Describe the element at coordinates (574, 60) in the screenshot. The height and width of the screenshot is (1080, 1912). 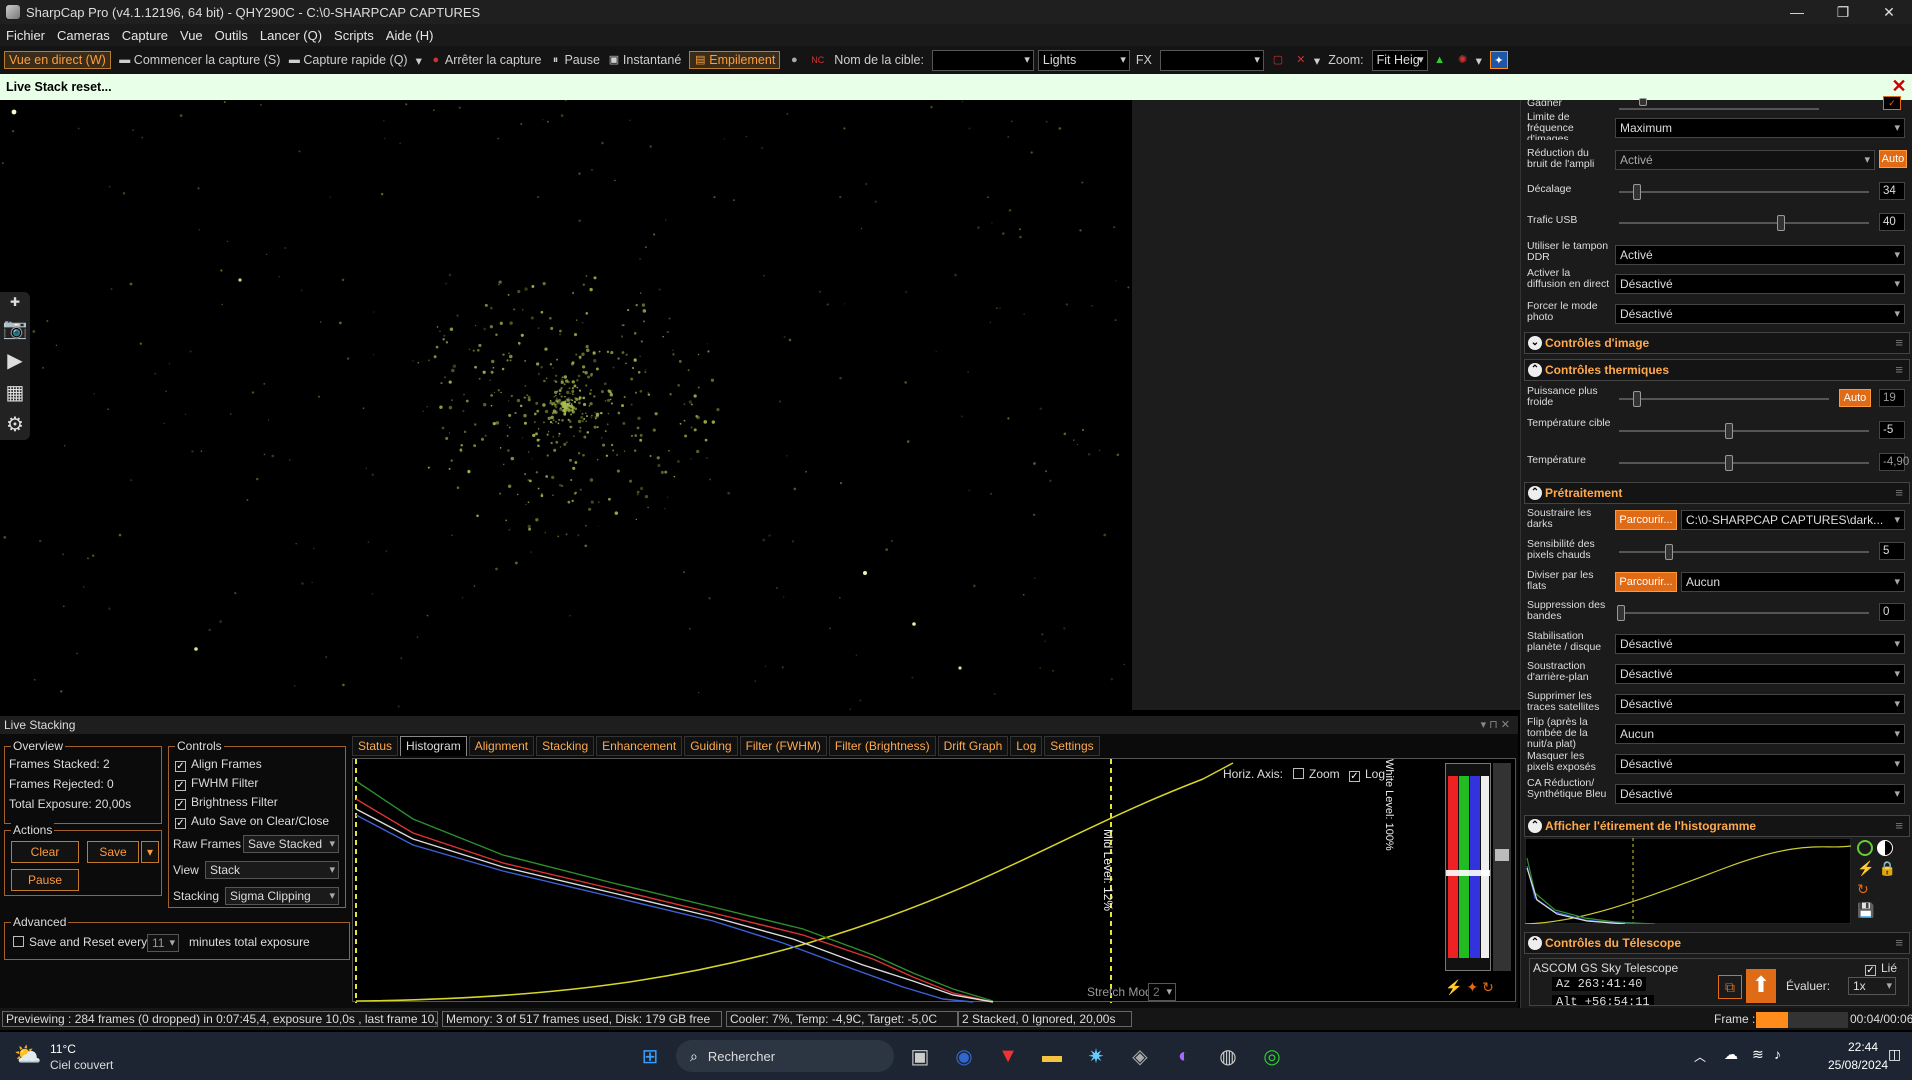
I see `pause-button: ⏸ Pause` at that location.